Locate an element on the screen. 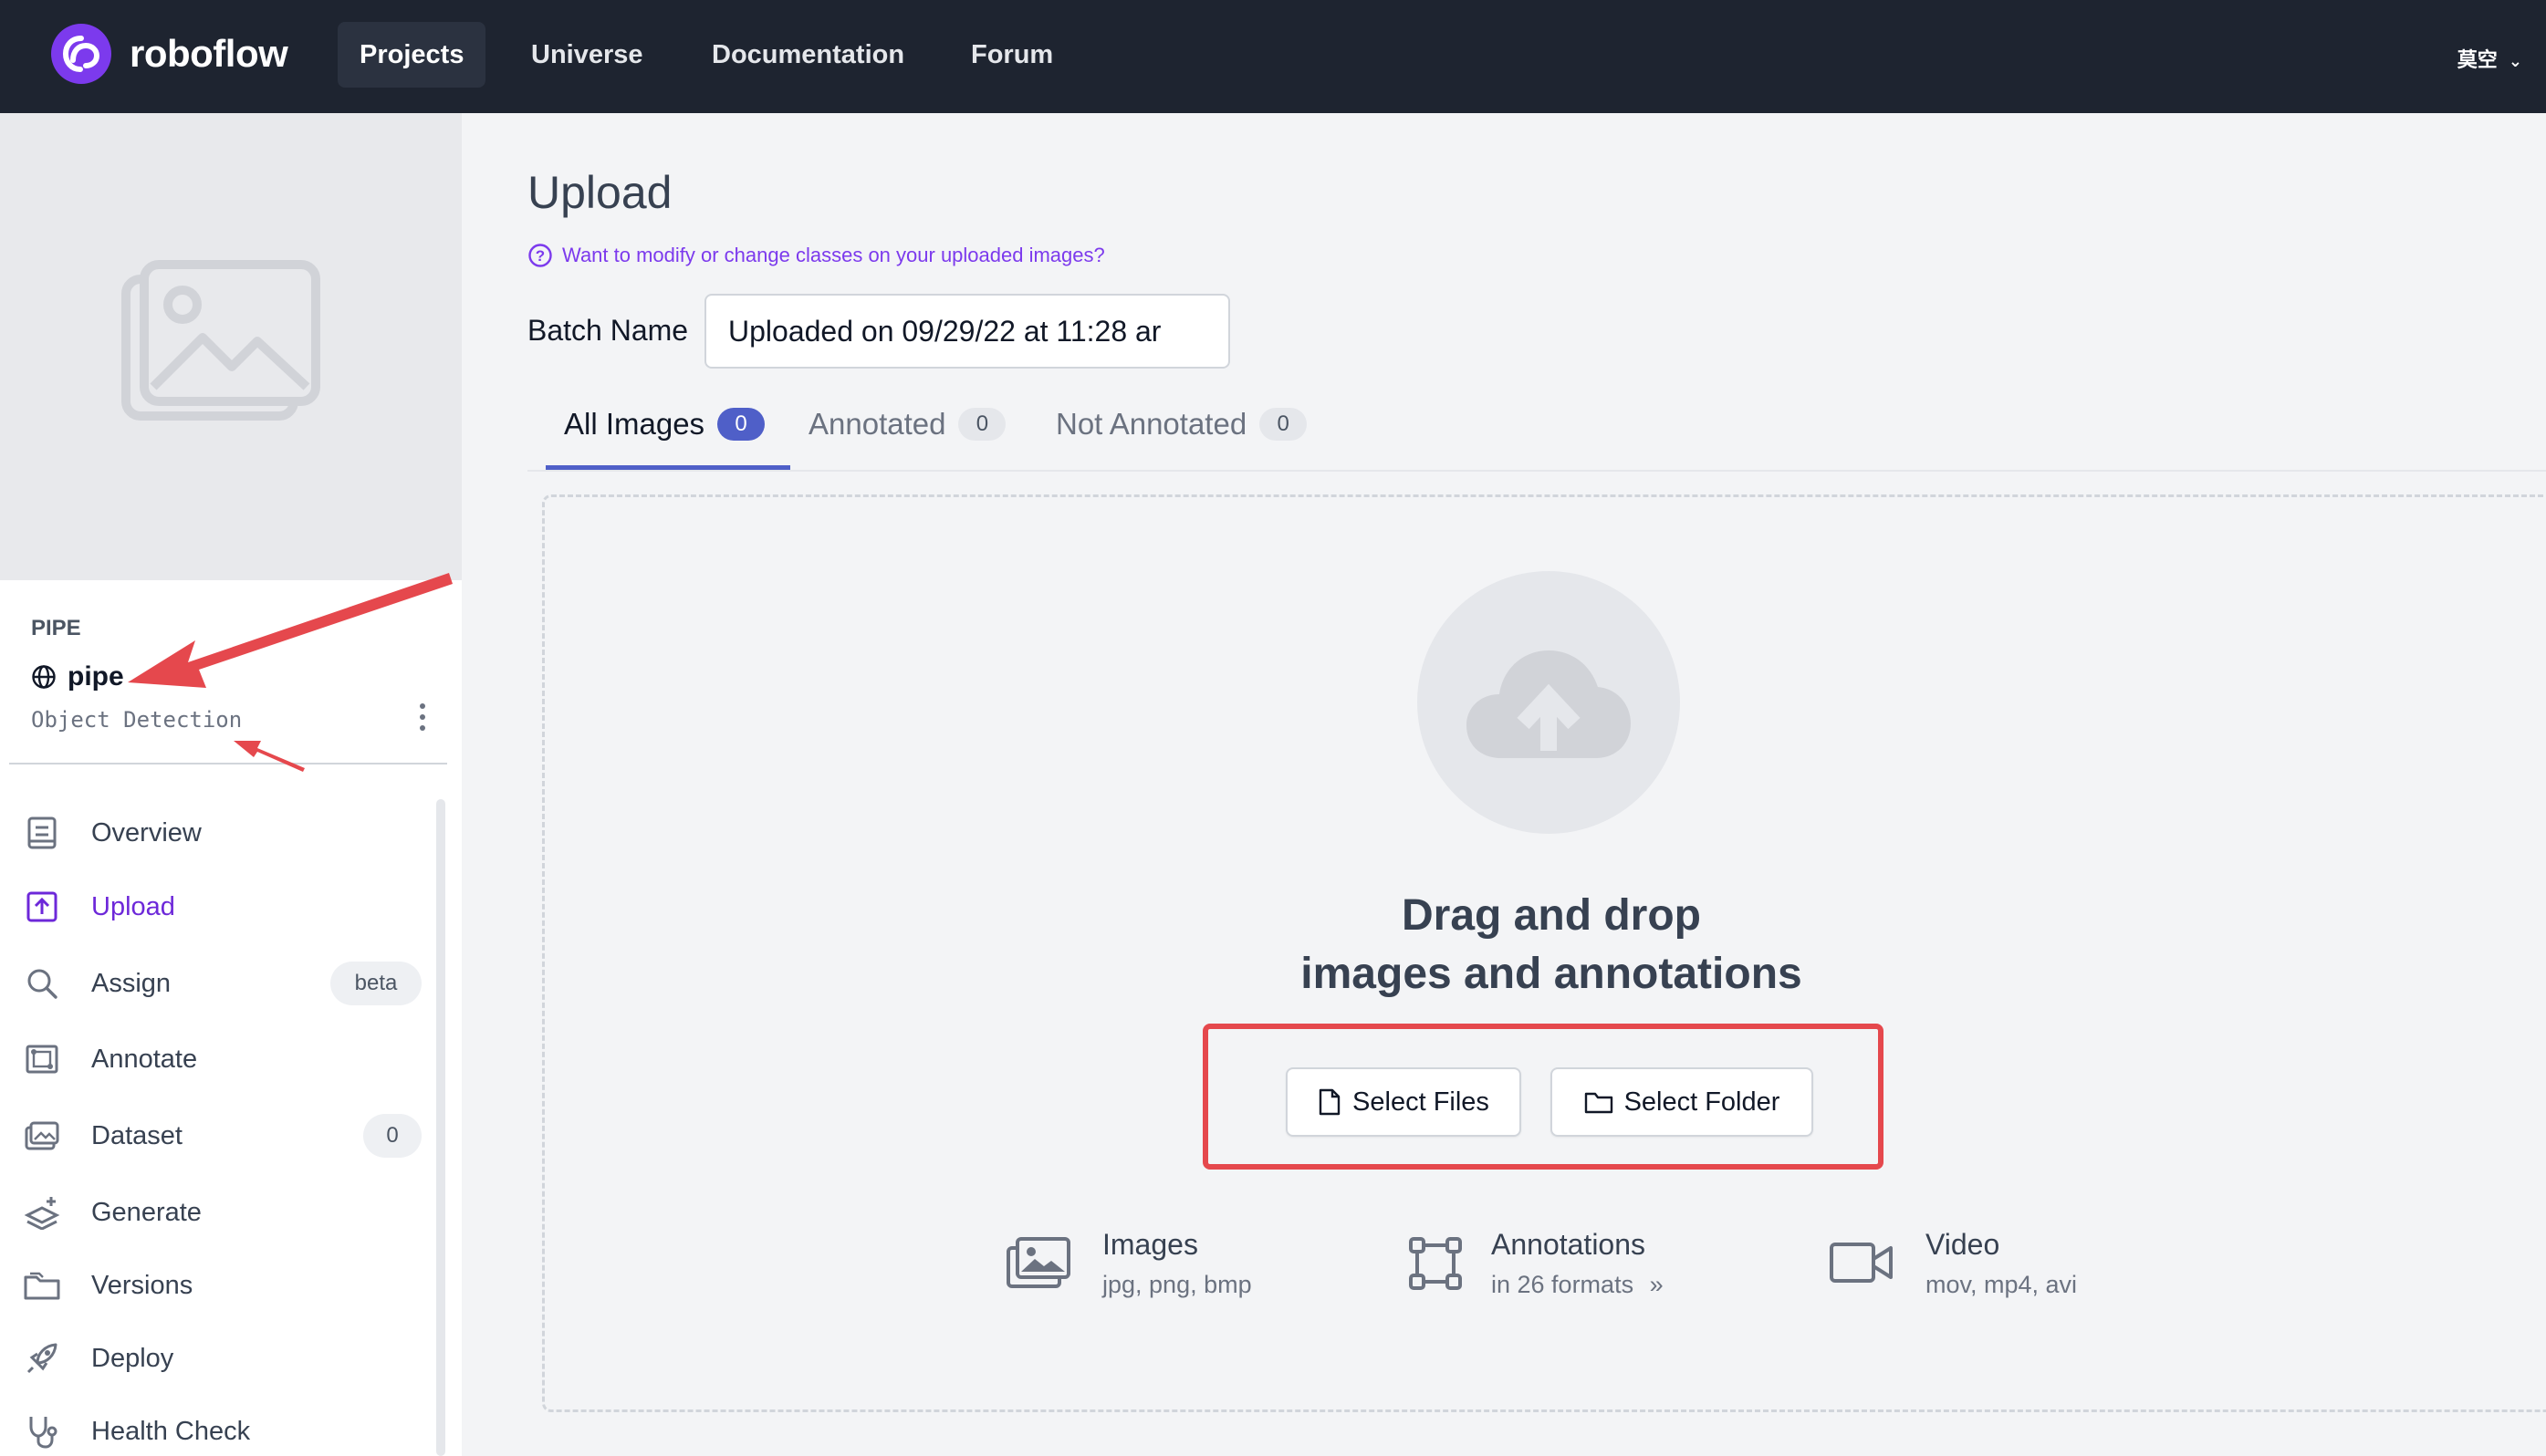  dataset-count-badge: 0 is located at coordinates (392, 1136).